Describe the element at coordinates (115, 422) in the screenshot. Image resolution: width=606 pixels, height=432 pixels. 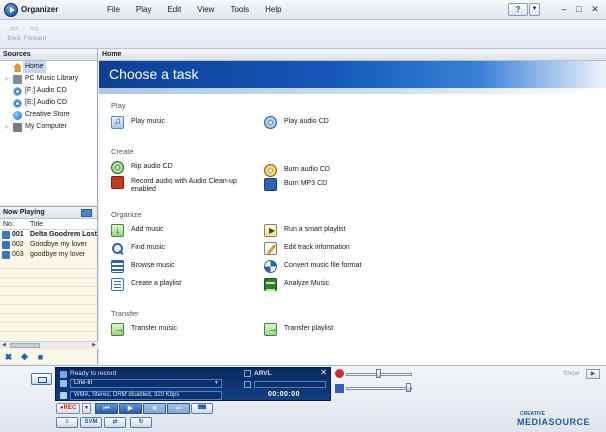
I see `shuffle-button: ⇄` at that location.